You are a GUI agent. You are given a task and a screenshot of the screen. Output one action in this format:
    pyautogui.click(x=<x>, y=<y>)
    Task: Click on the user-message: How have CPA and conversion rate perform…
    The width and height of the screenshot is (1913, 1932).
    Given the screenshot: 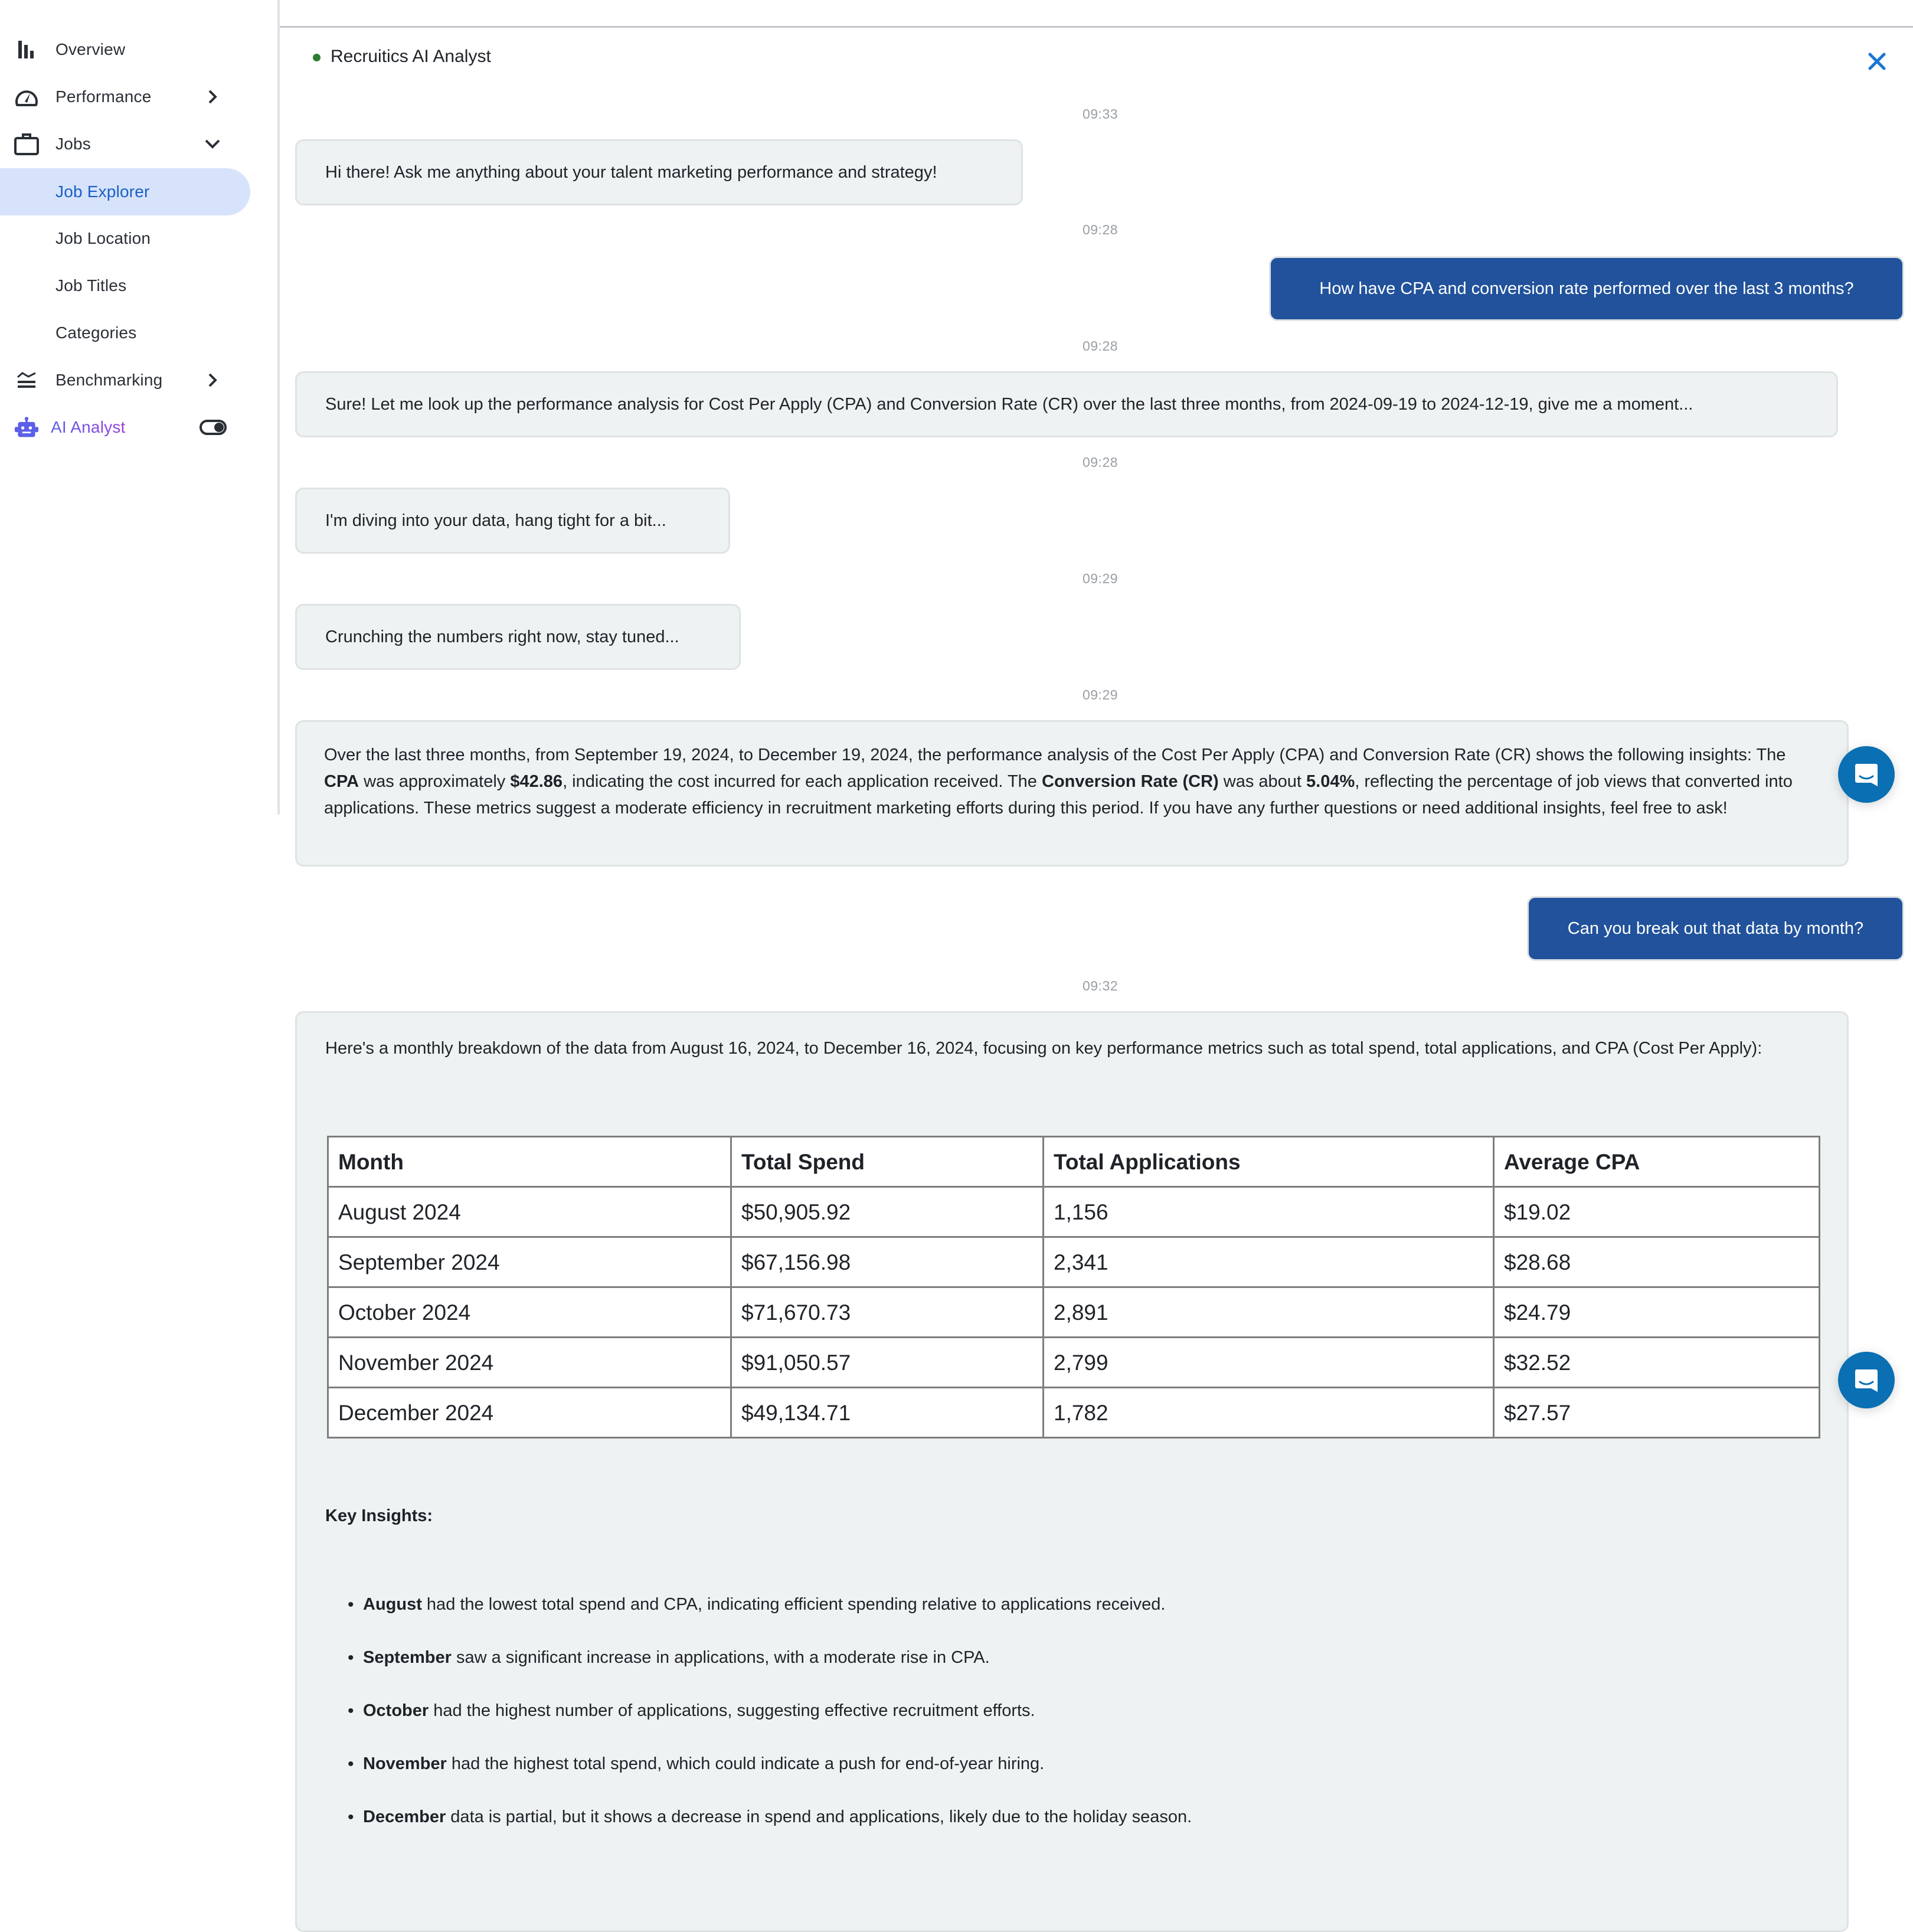 What is the action you would take?
    pyautogui.click(x=1587, y=288)
    